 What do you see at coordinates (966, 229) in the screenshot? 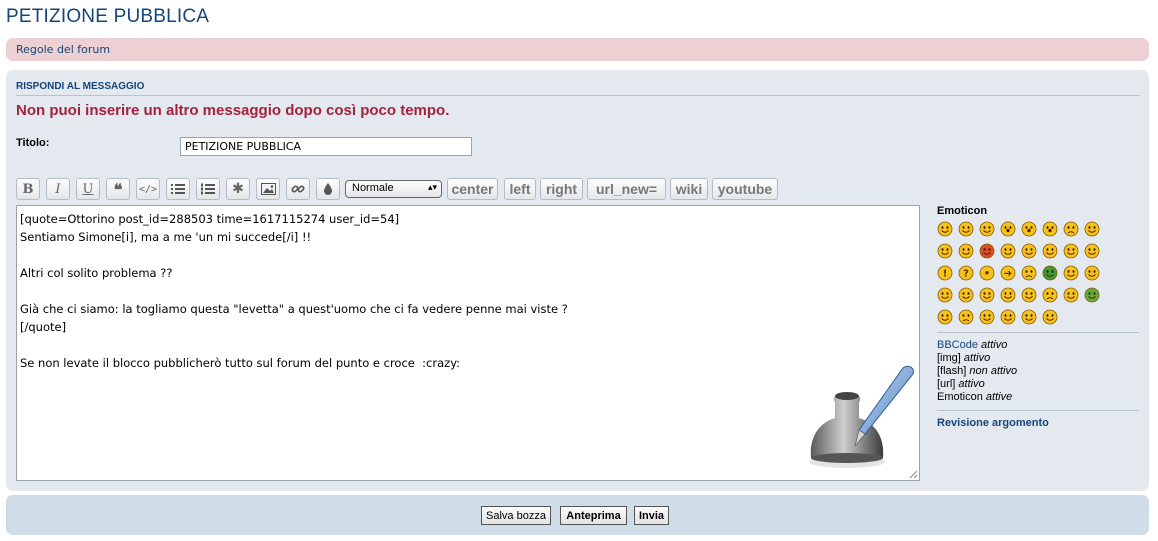
I see `grin-emoticon-icon` at bounding box center [966, 229].